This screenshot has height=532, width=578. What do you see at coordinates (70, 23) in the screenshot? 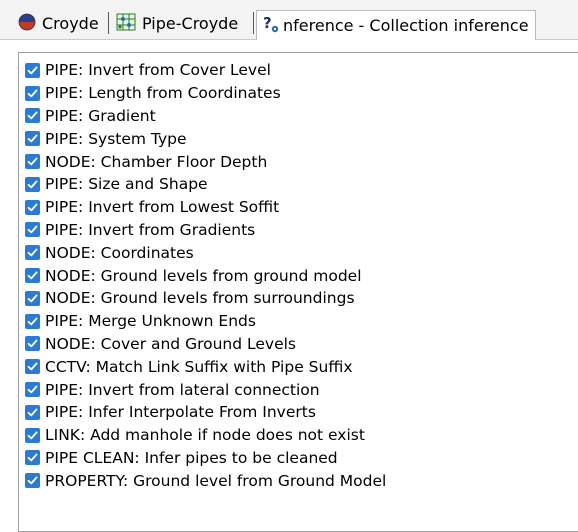
I see `tab-label: Croyde` at bounding box center [70, 23].